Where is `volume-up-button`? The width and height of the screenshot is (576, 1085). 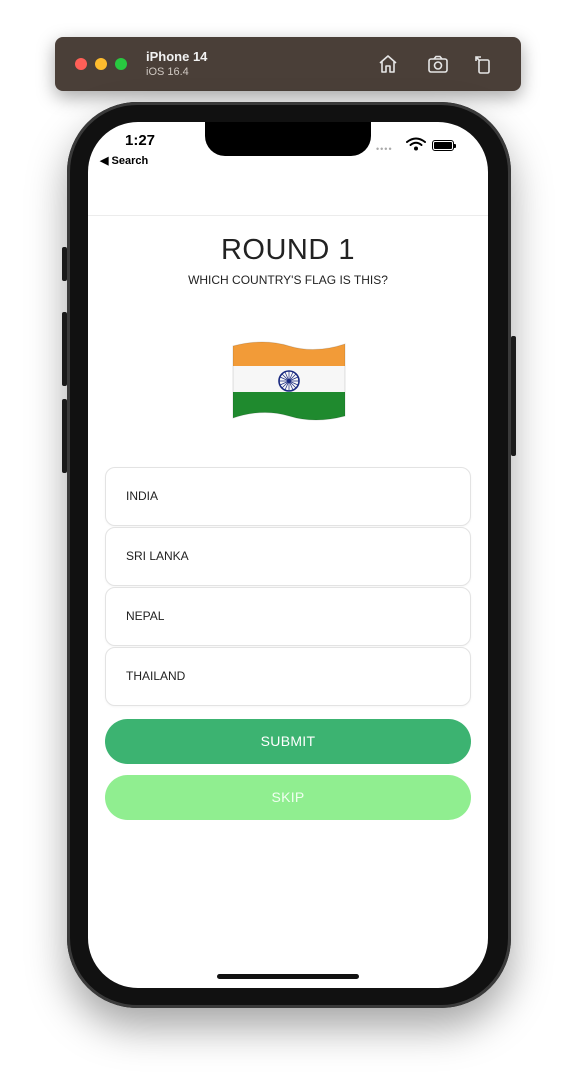 volume-up-button is located at coordinates (64, 349).